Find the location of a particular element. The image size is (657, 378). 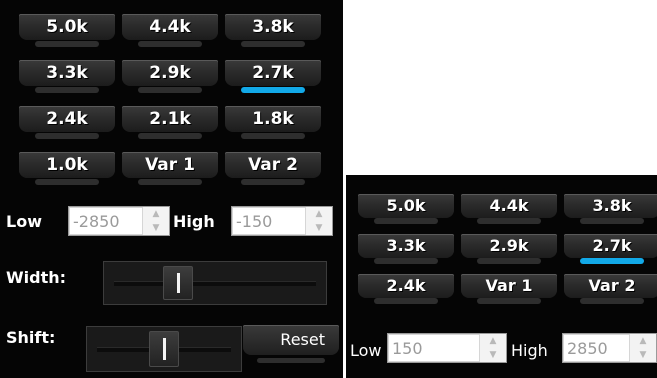

filter-button-1-8k: 1.8k is located at coordinates (273, 123).